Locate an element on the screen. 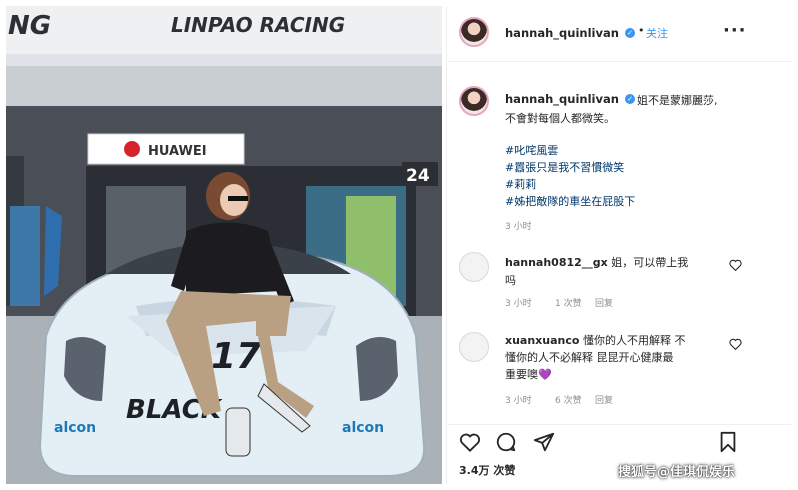 The image size is (798, 490). hashtag-link: #姊把敵隊的車坐在屁股下 is located at coordinates (570, 201).